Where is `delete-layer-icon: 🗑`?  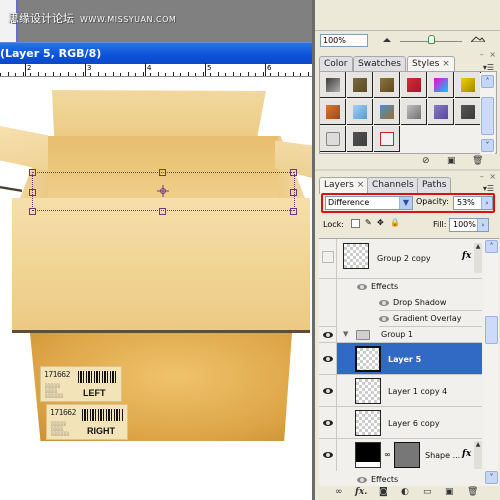
delete-layer-icon: 🗑 is located at coordinates (472, 492).